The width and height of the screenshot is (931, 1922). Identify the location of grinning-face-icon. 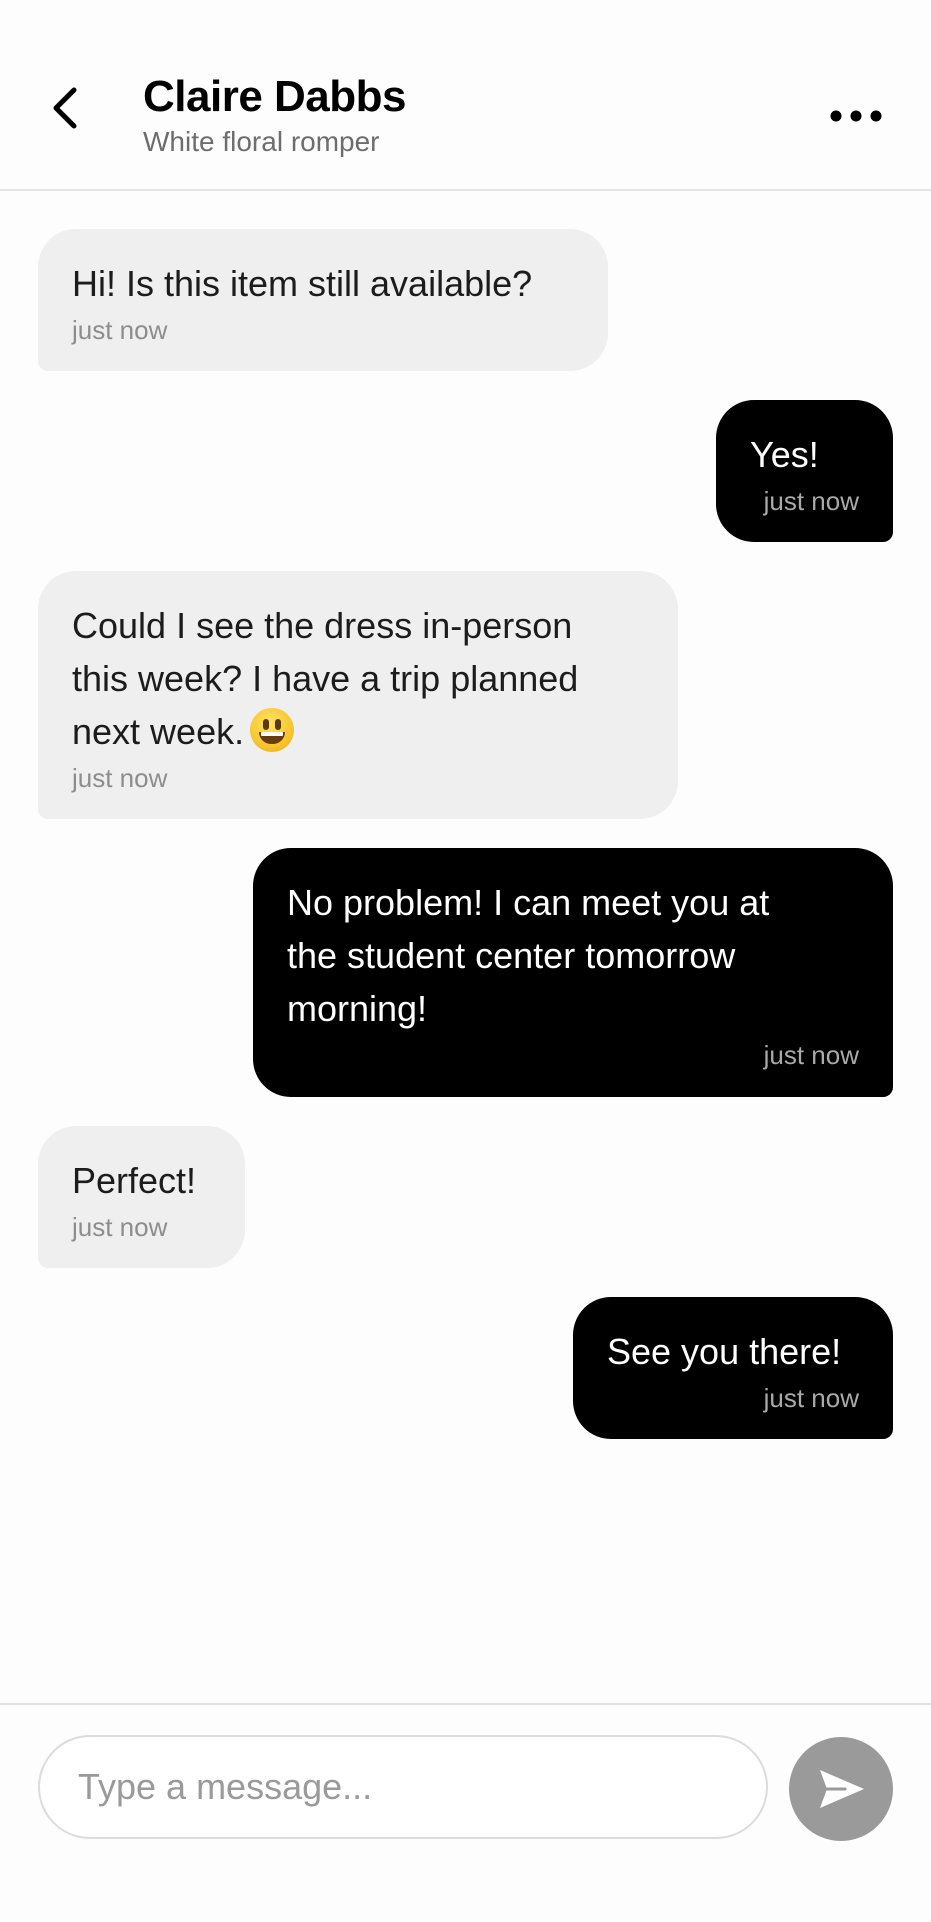
(272, 730).